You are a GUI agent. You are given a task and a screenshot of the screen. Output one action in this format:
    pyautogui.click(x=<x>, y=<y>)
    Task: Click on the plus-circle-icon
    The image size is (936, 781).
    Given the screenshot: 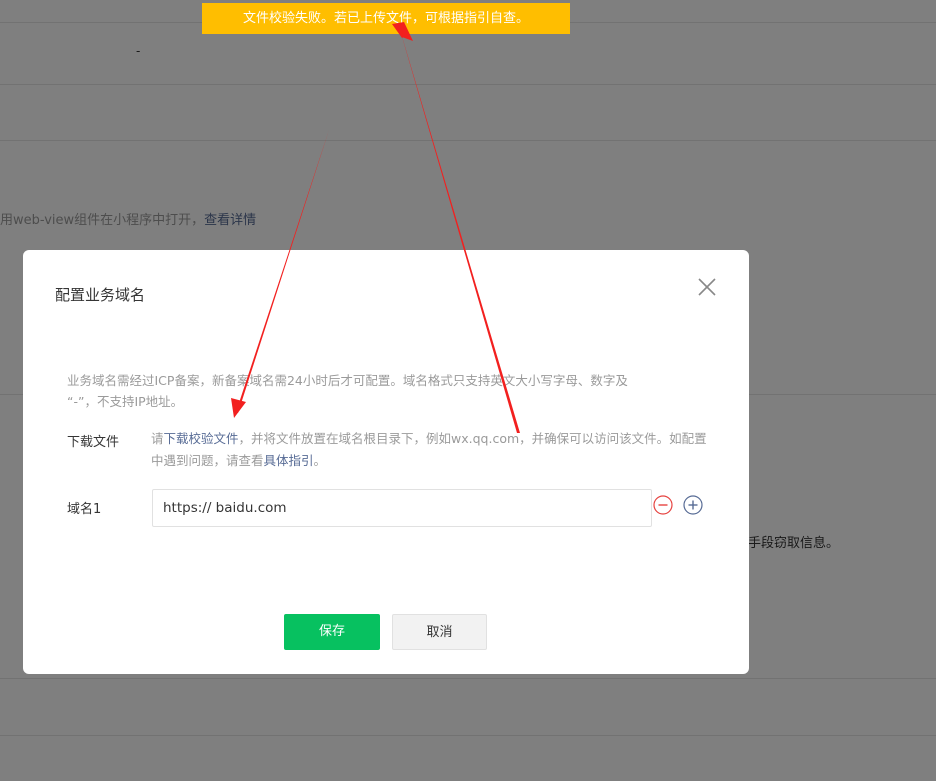 What is the action you would take?
    pyautogui.click(x=693, y=505)
    